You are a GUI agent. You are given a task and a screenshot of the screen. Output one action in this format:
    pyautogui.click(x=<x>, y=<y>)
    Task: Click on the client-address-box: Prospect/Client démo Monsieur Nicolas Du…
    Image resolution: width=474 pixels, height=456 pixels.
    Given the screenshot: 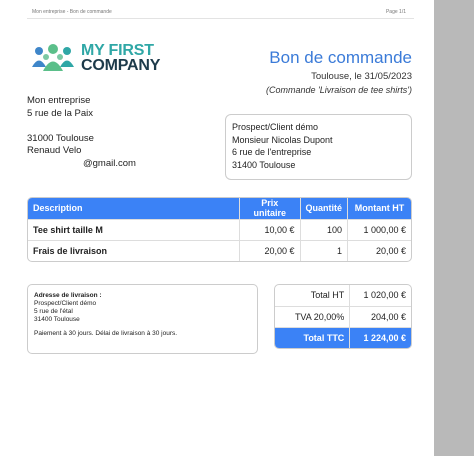 What is the action you would take?
    pyautogui.click(x=318, y=147)
    